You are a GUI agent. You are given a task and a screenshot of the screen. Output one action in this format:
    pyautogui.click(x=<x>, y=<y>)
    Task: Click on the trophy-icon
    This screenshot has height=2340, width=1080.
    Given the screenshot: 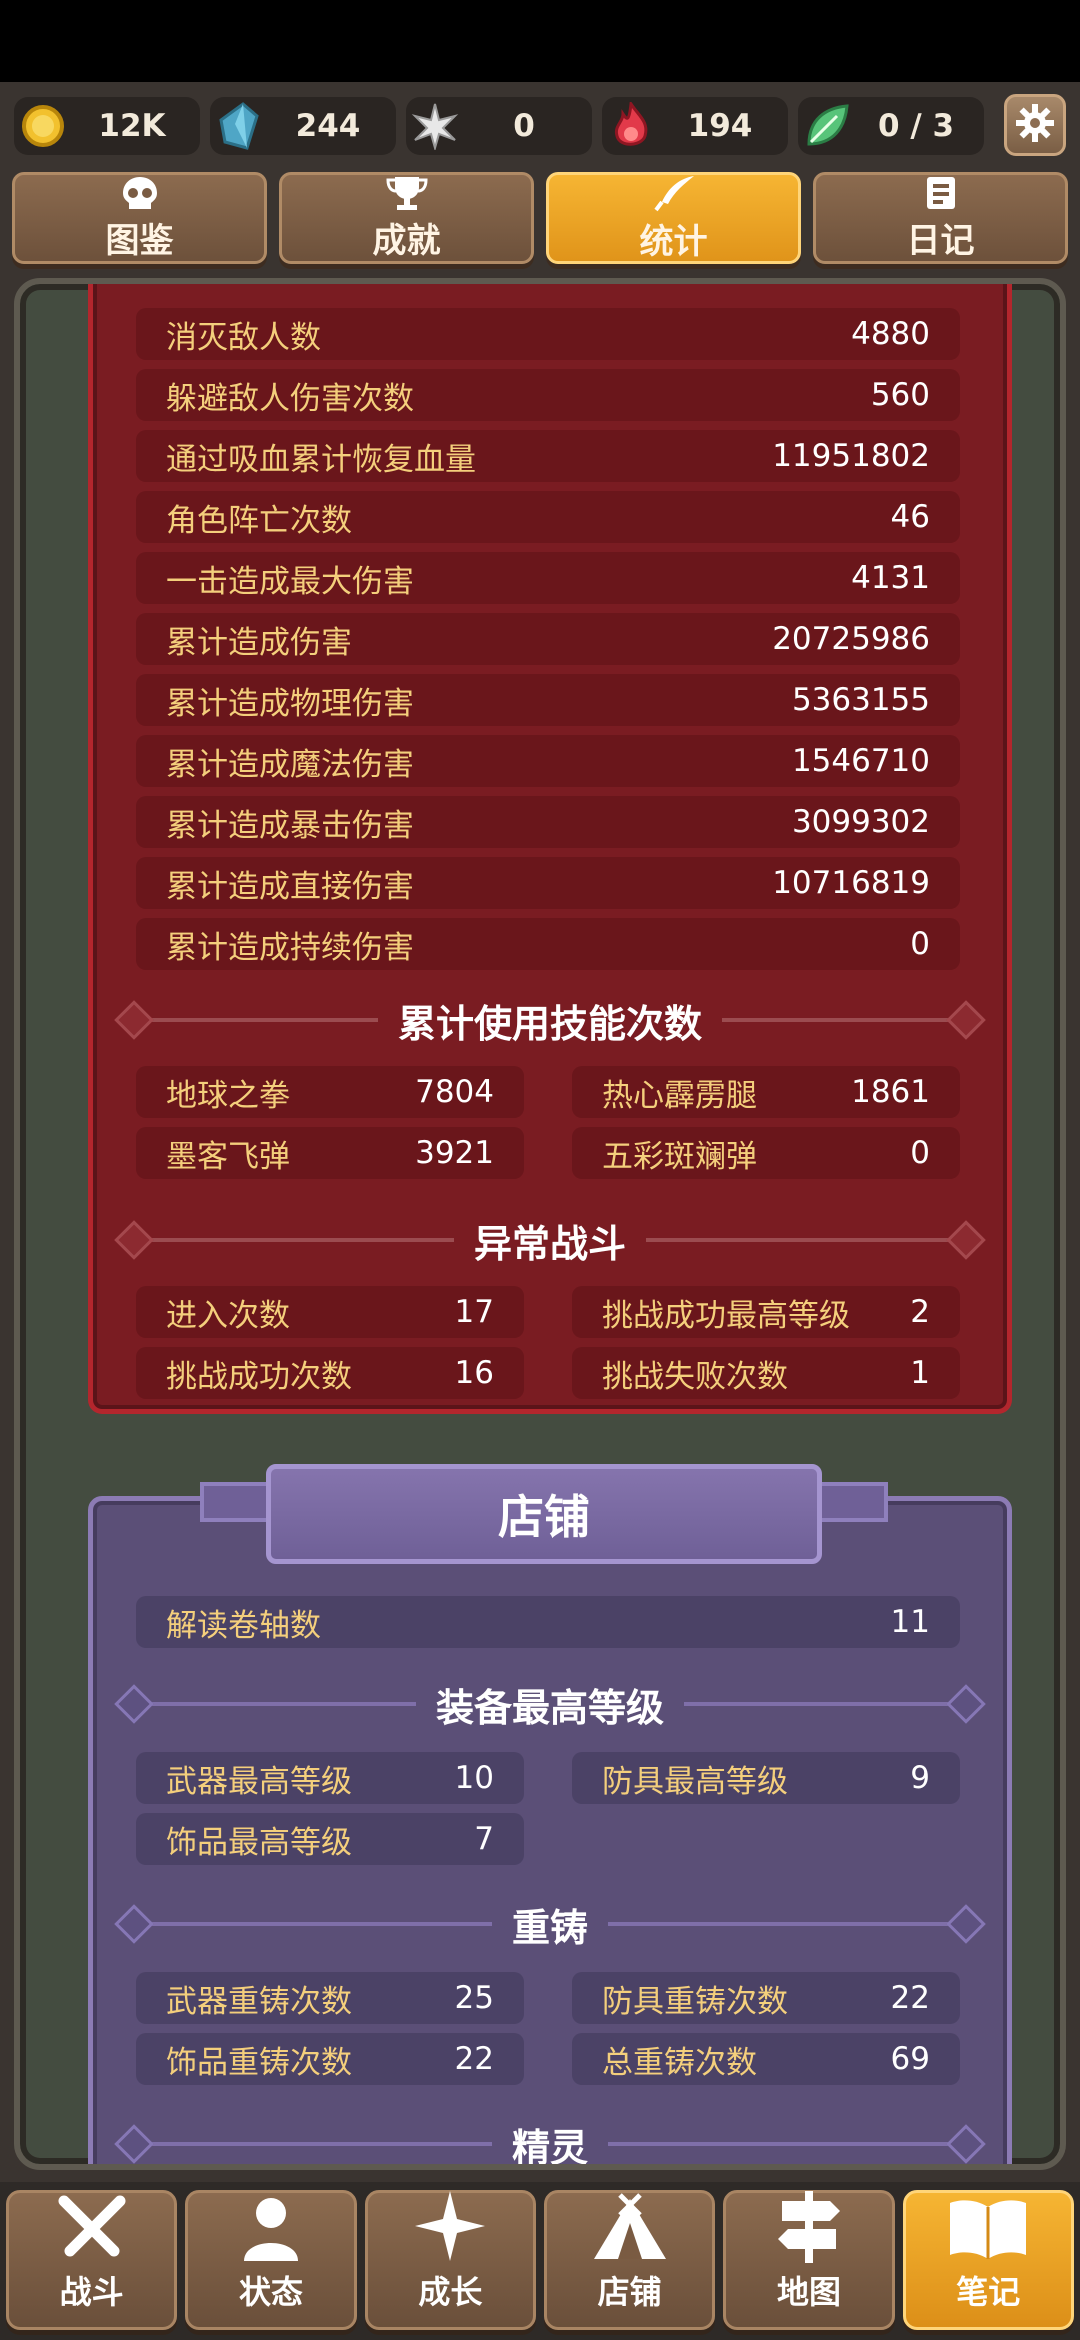 What is the action you would take?
    pyautogui.click(x=407, y=193)
    